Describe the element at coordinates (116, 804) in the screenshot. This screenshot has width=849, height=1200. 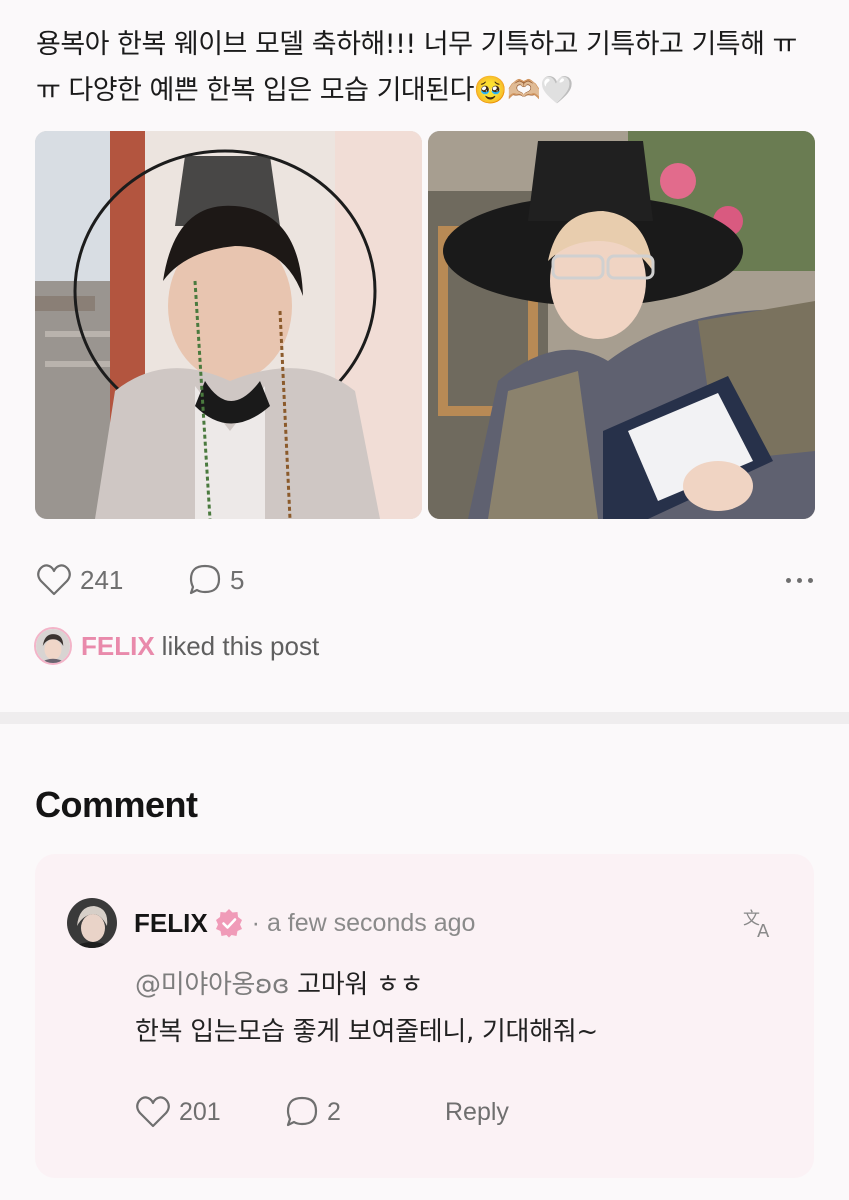
I see `comment-heading: Comment` at that location.